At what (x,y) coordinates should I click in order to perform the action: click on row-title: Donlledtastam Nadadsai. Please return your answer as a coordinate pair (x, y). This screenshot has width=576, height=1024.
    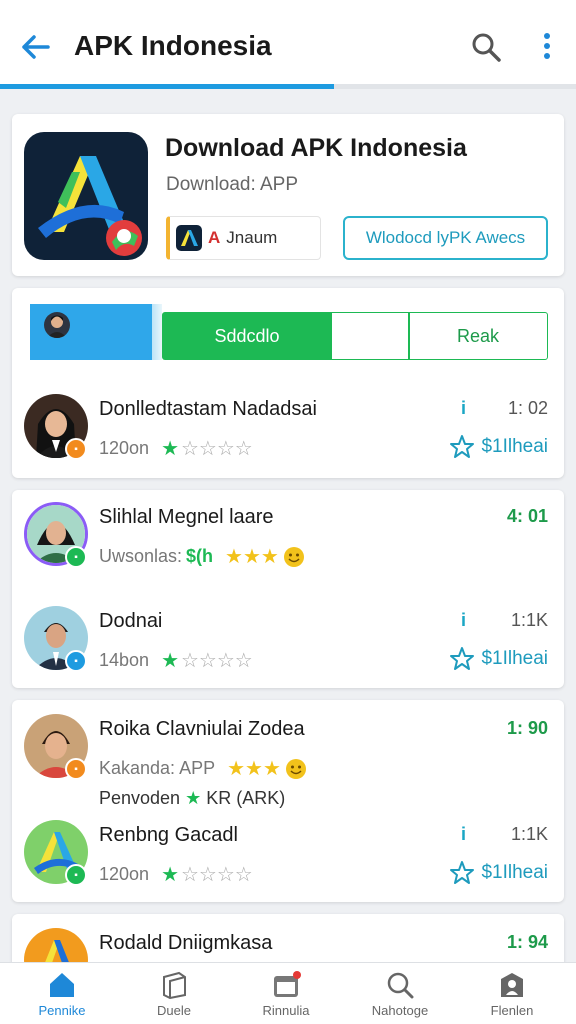
    Looking at the image, I should click on (208, 409).